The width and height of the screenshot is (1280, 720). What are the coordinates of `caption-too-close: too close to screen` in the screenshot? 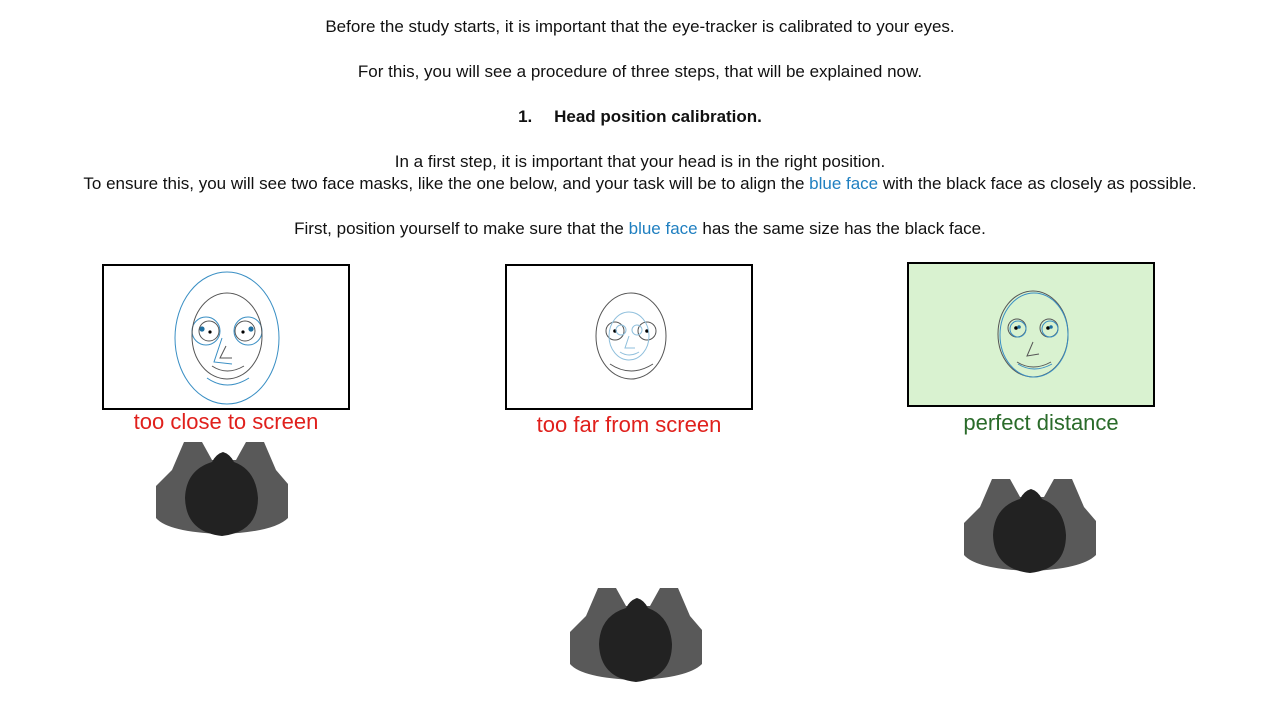 It's located at (226, 421).